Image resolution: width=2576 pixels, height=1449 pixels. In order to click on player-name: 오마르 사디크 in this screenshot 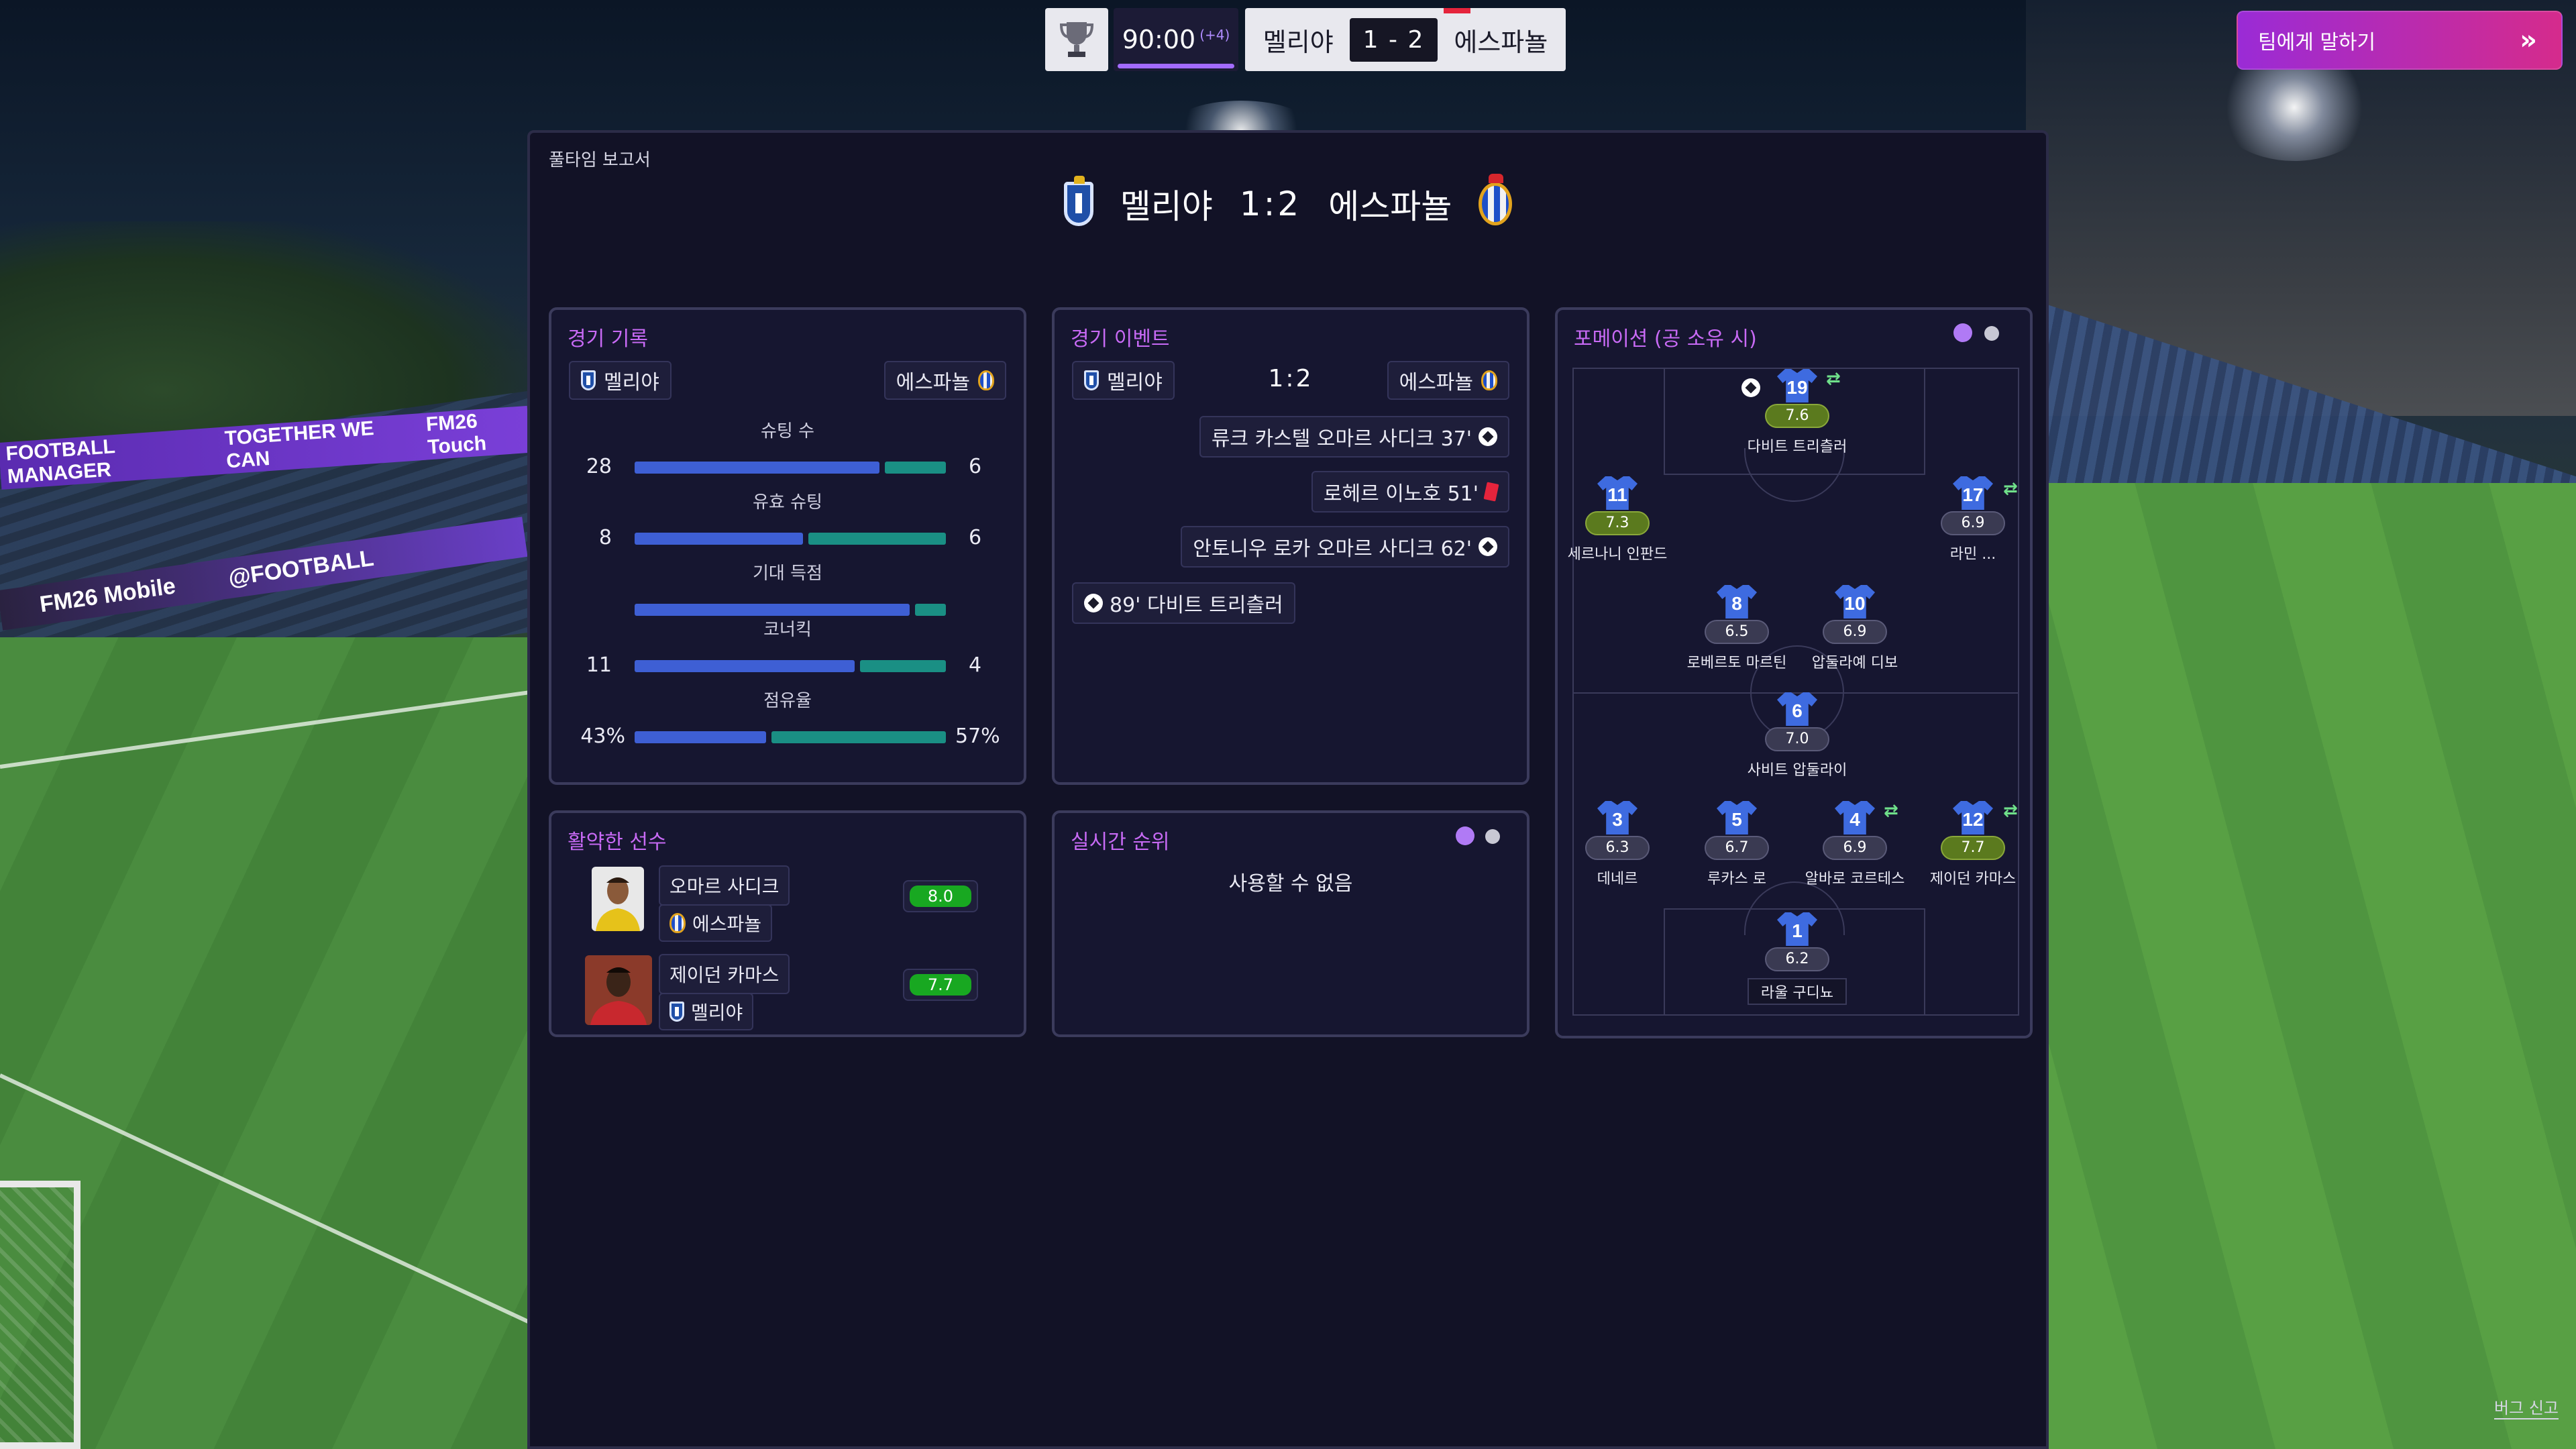, I will do `click(724, 885)`.